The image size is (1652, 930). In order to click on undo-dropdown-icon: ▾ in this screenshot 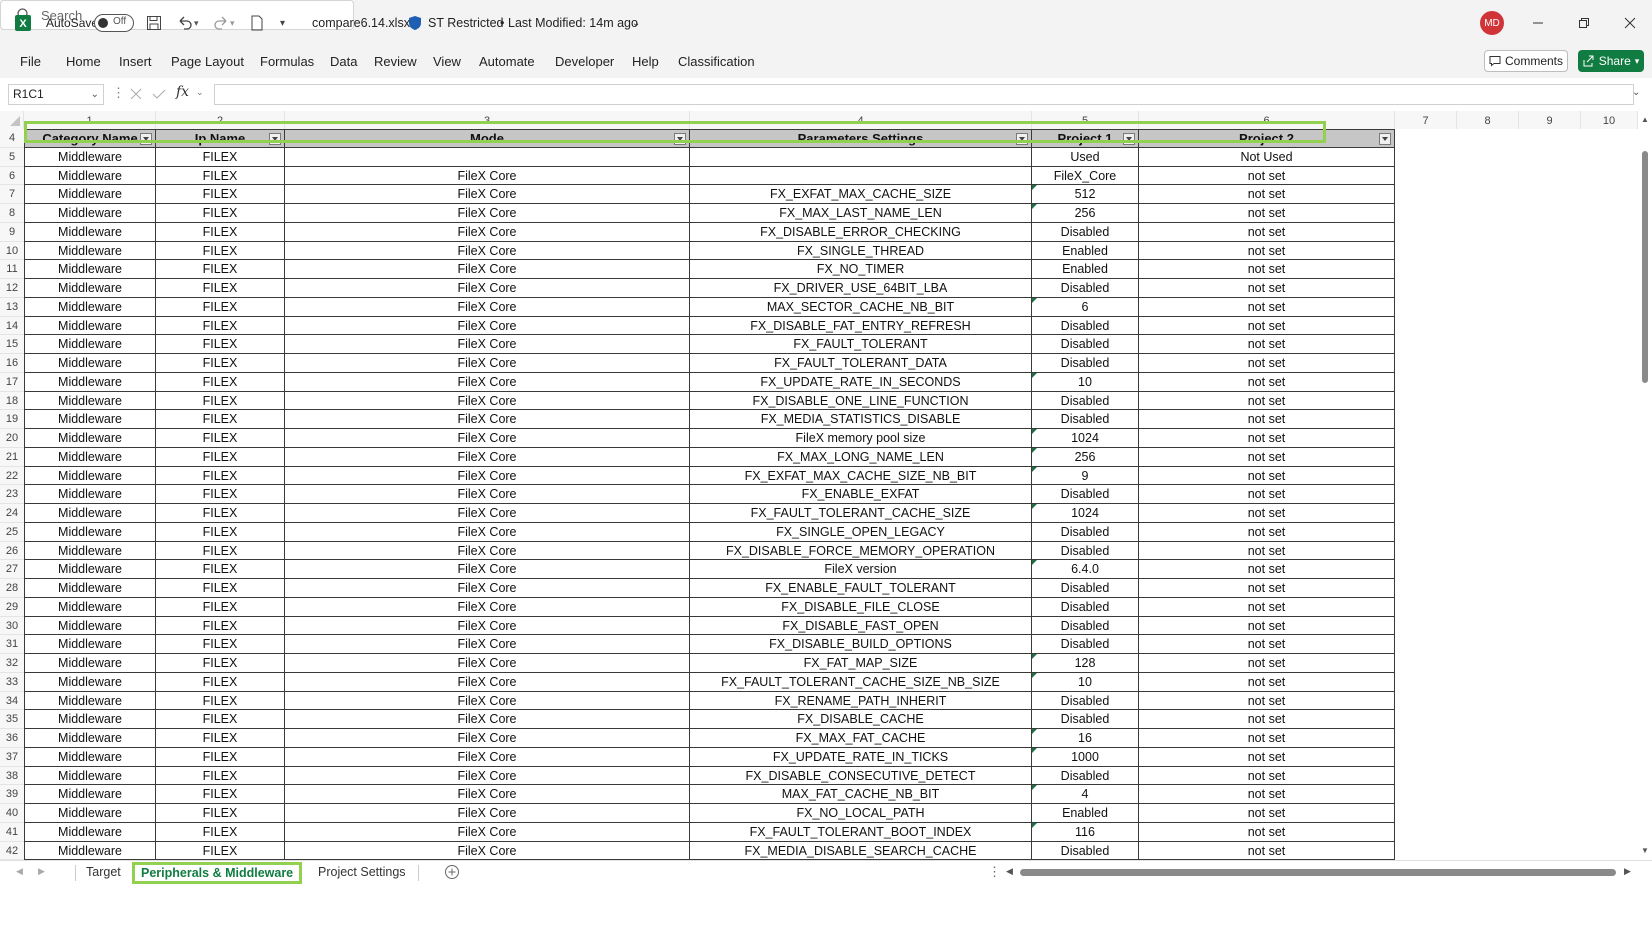, I will do `click(196, 23)`.